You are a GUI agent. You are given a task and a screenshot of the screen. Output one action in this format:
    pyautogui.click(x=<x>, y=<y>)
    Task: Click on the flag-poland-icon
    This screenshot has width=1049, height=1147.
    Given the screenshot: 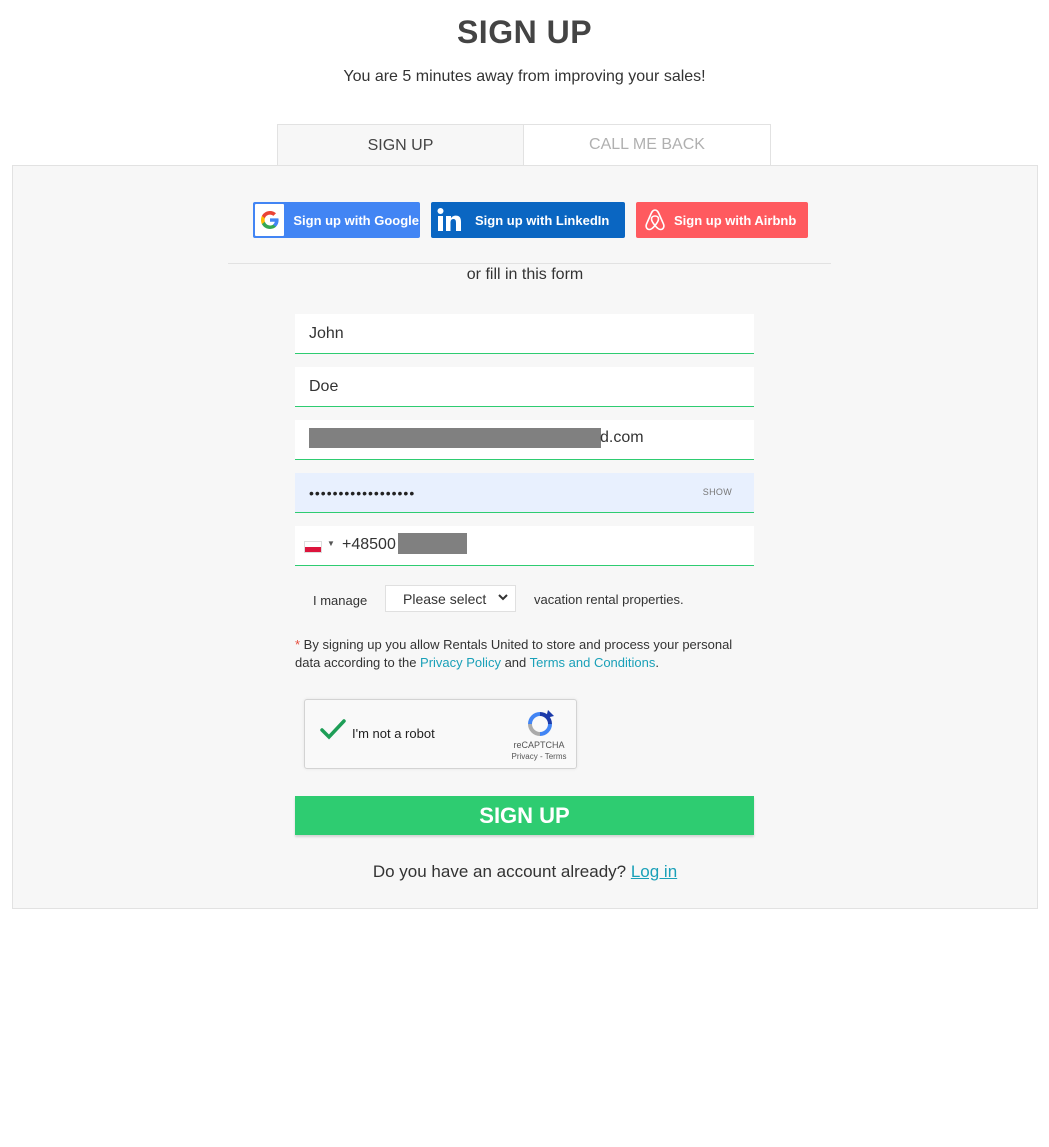 What is the action you would take?
    pyautogui.click(x=313, y=547)
    